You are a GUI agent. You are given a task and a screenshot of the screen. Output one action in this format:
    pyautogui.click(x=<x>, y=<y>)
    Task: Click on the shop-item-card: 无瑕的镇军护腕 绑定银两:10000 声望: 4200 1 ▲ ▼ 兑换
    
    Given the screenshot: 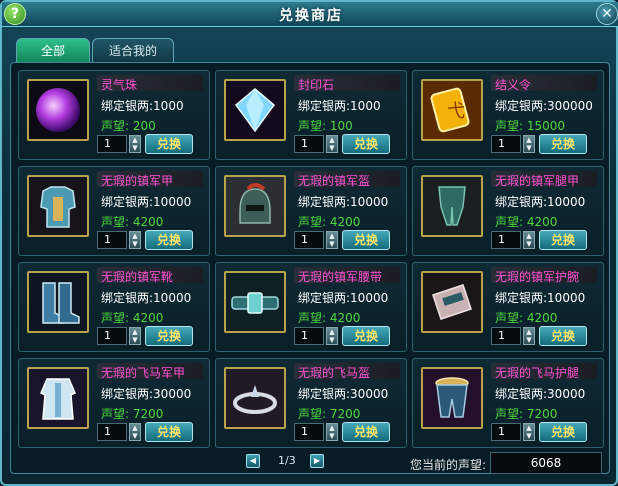 What is the action you would take?
    pyautogui.click(x=508, y=307)
    